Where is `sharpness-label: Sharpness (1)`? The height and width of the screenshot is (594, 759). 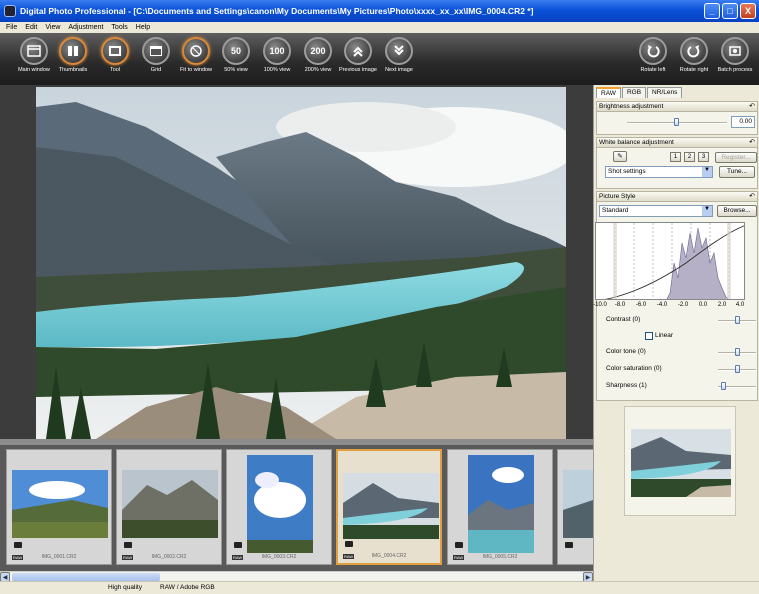
sharpness-label: Sharpness (1) is located at coordinates (626, 385).